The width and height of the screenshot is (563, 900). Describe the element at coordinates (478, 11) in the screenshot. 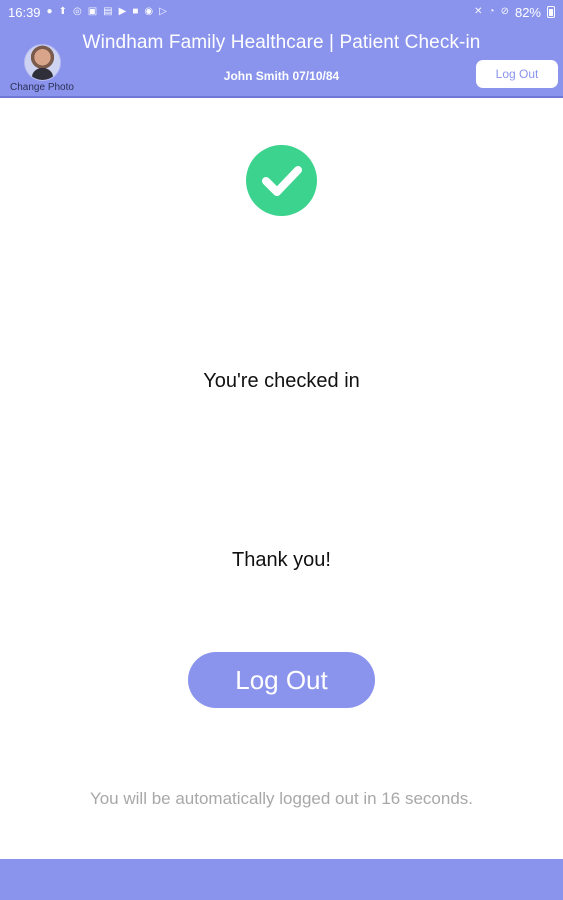

I see `mute-icon: ✕` at that location.